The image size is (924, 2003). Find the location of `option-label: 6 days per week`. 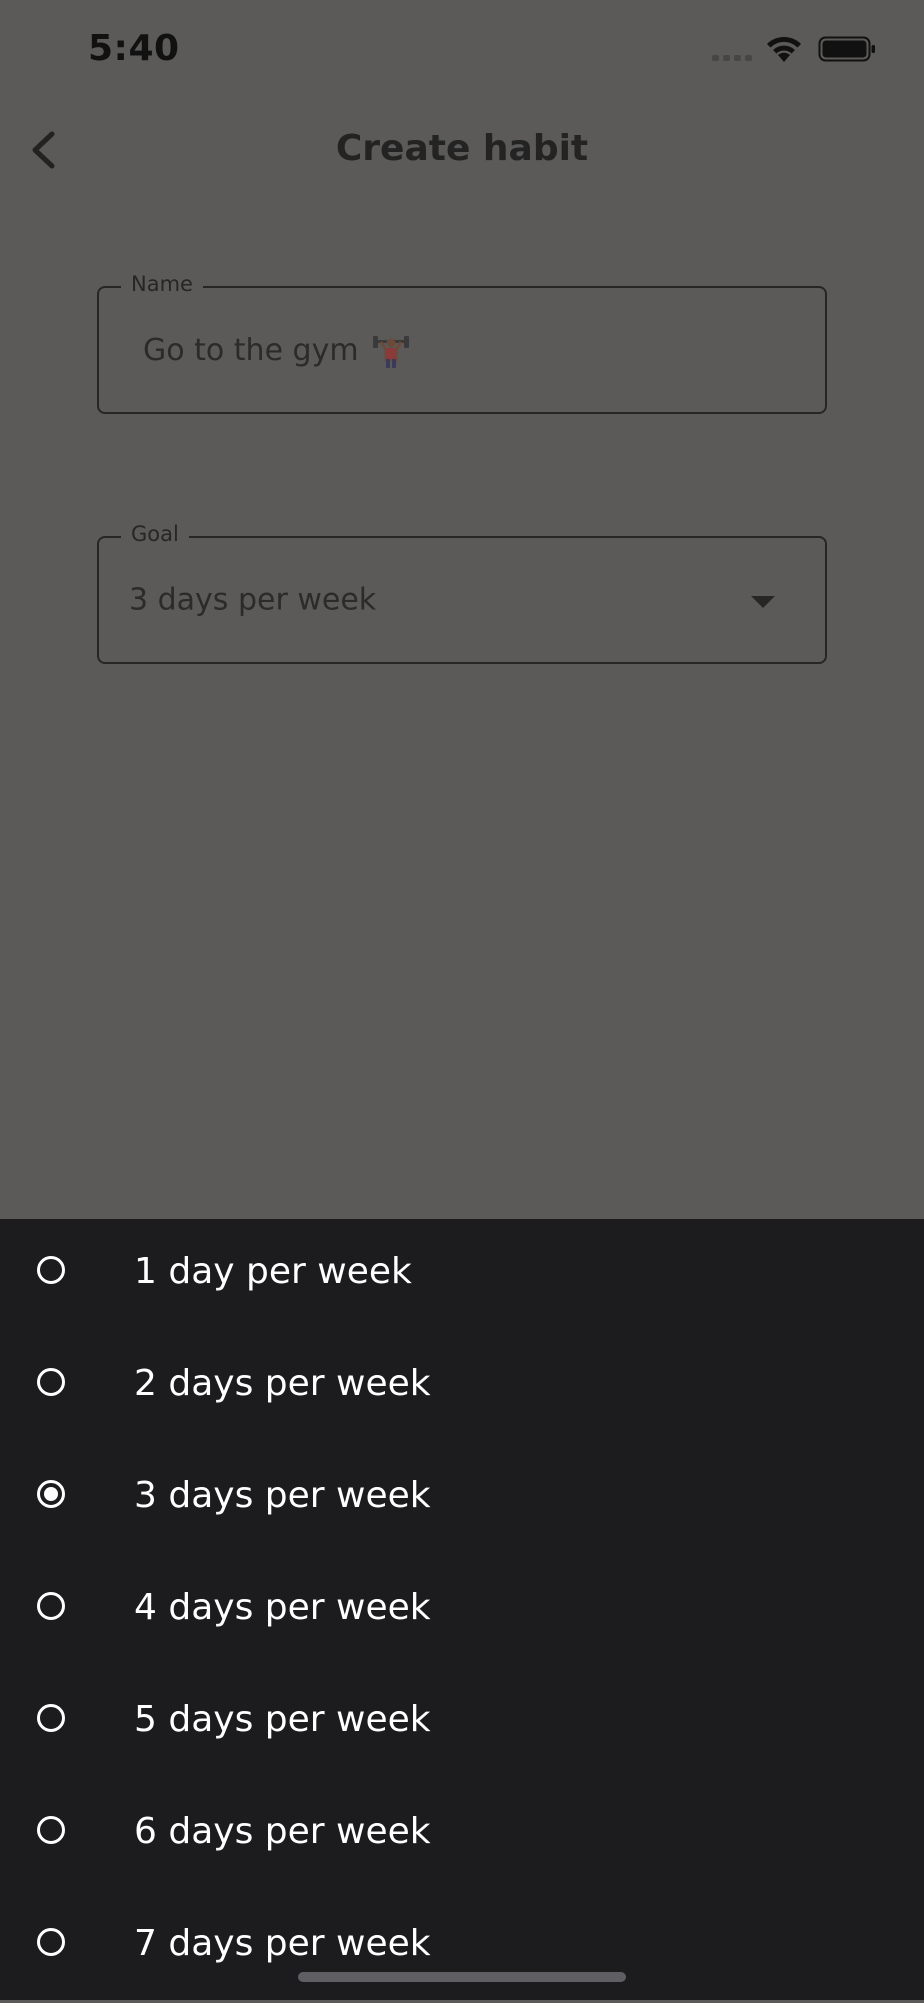

option-label: 6 days per week is located at coordinates (282, 1831).